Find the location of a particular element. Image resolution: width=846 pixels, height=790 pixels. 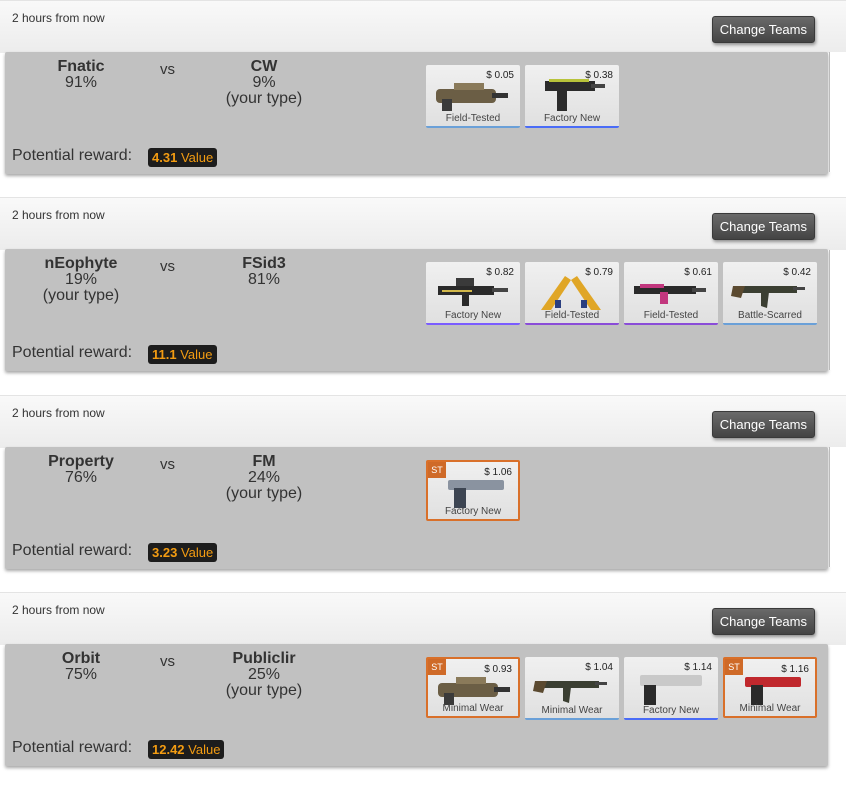

team2-block: FM 24% (your type) is located at coordinates (264, 478).